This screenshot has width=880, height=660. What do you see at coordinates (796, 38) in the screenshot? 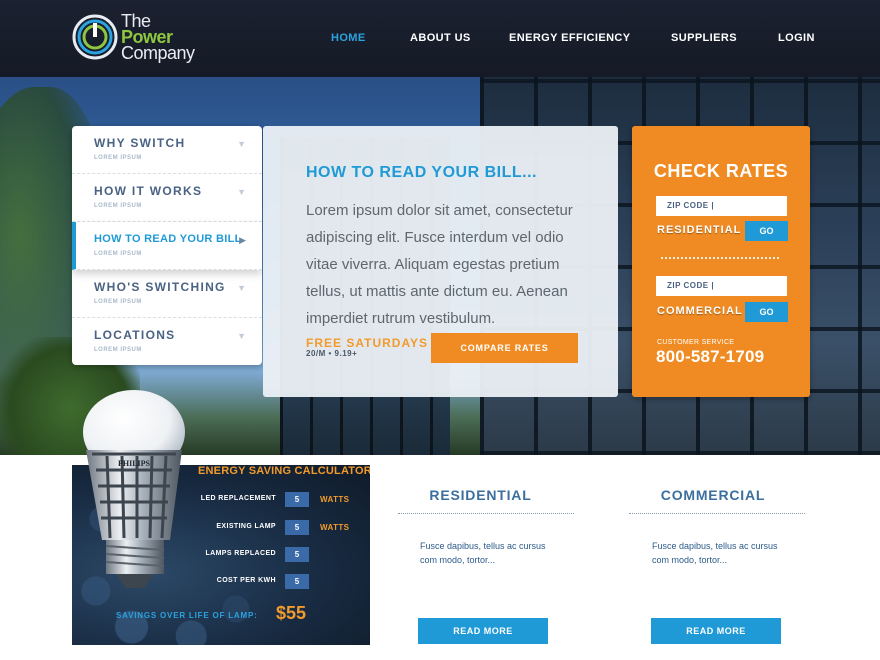
I see `nav-login: LOGIN` at bounding box center [796, 38].